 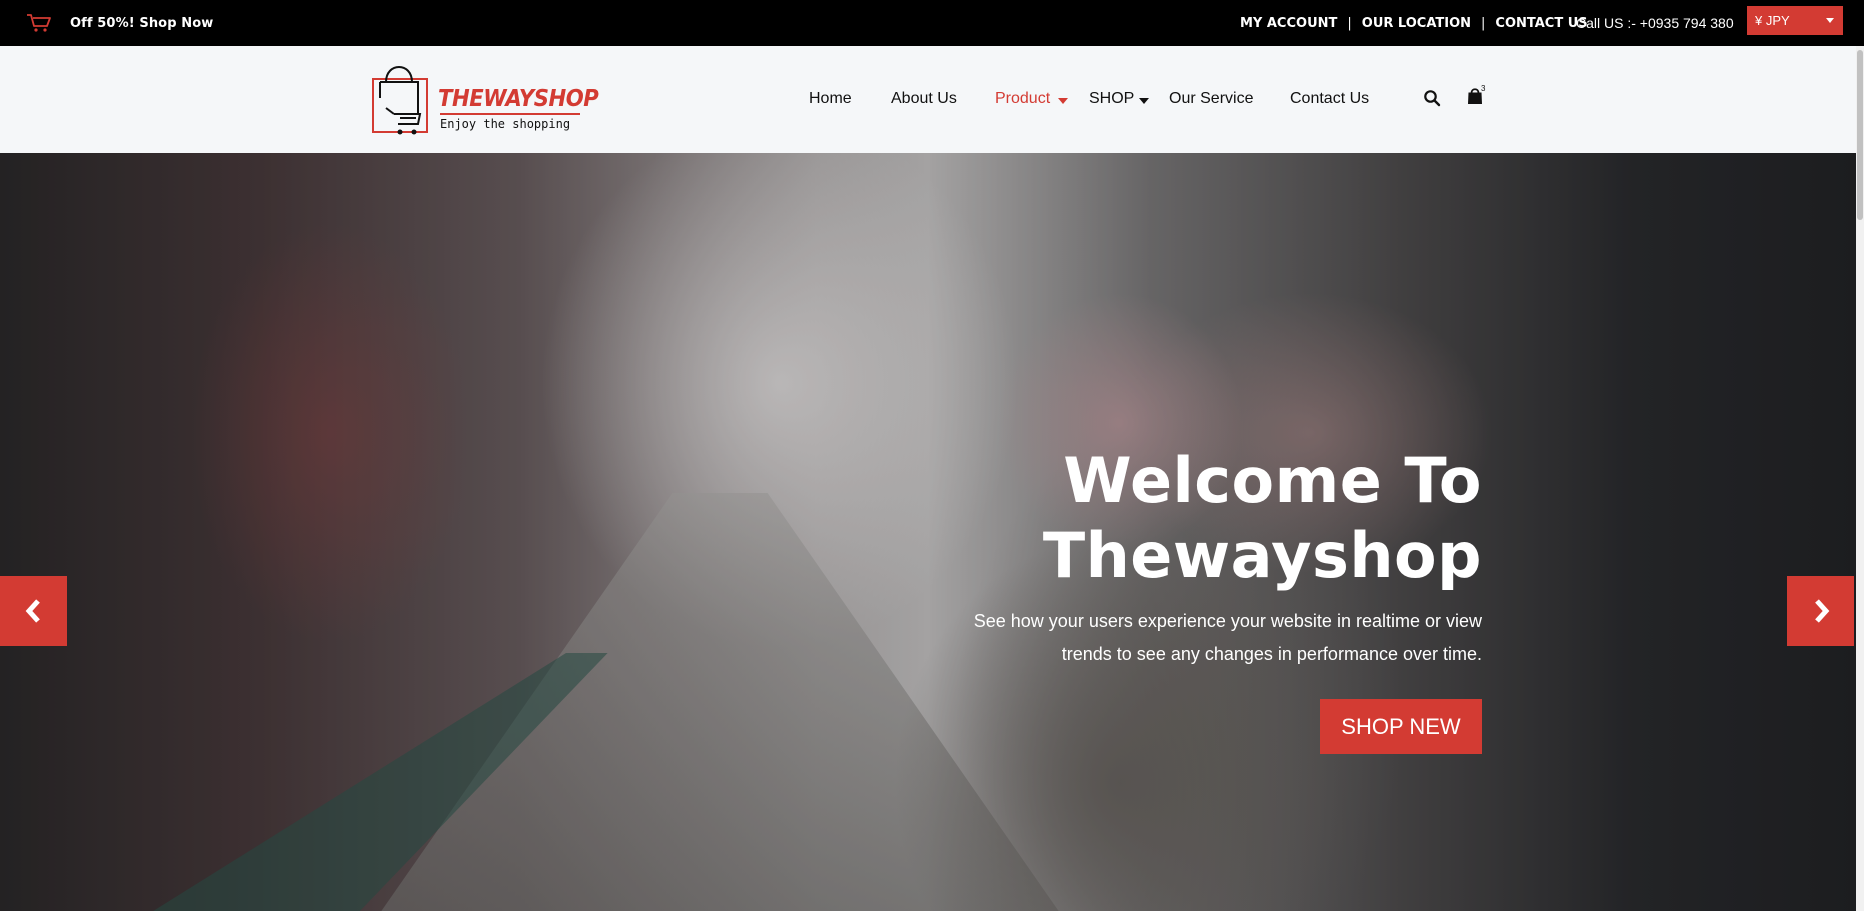 What do you see at coordinates (1262, 555) in the screenshot?
I see `hero-title-line-2: Thewayshop` at bounding box center [1262, 555].